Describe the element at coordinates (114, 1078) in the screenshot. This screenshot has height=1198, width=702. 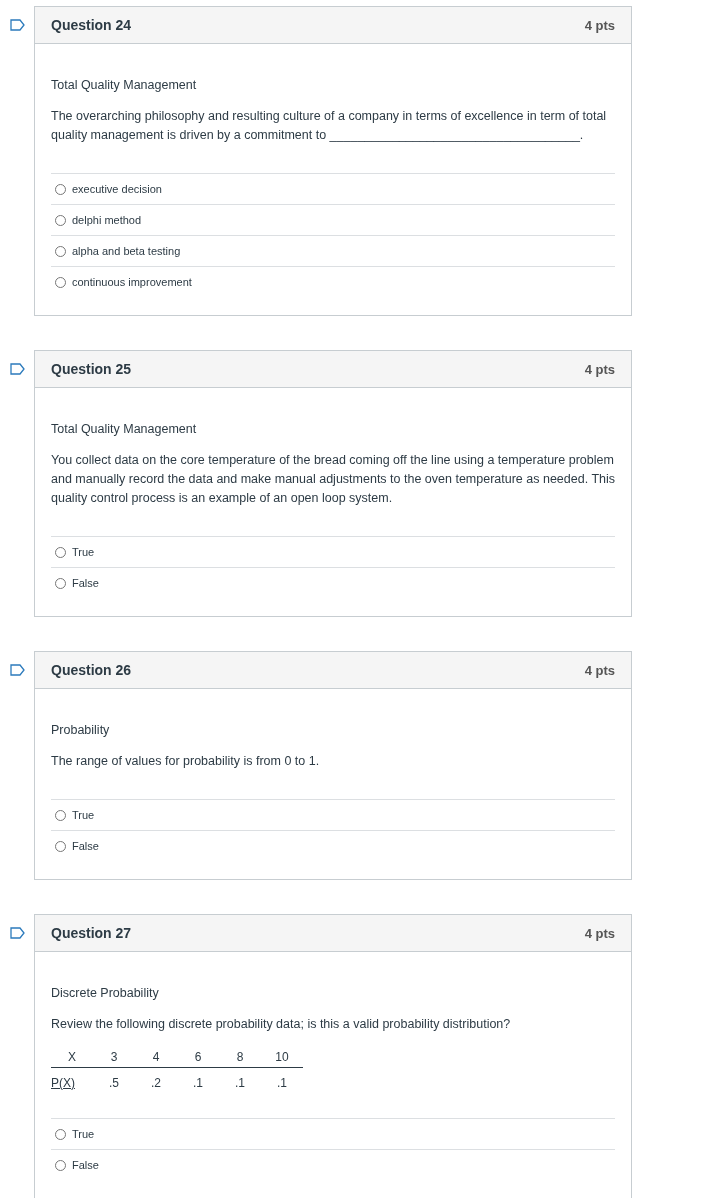
I see `table-cell: .5` at that location.